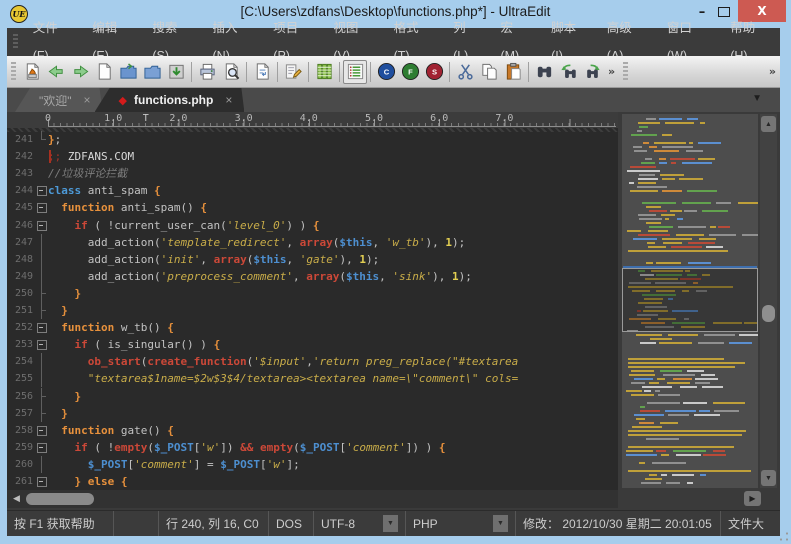 Image resolution: width=791 pixels, height=544 pixels. I want to click on scrollbar-thumb, so click(768, 313).